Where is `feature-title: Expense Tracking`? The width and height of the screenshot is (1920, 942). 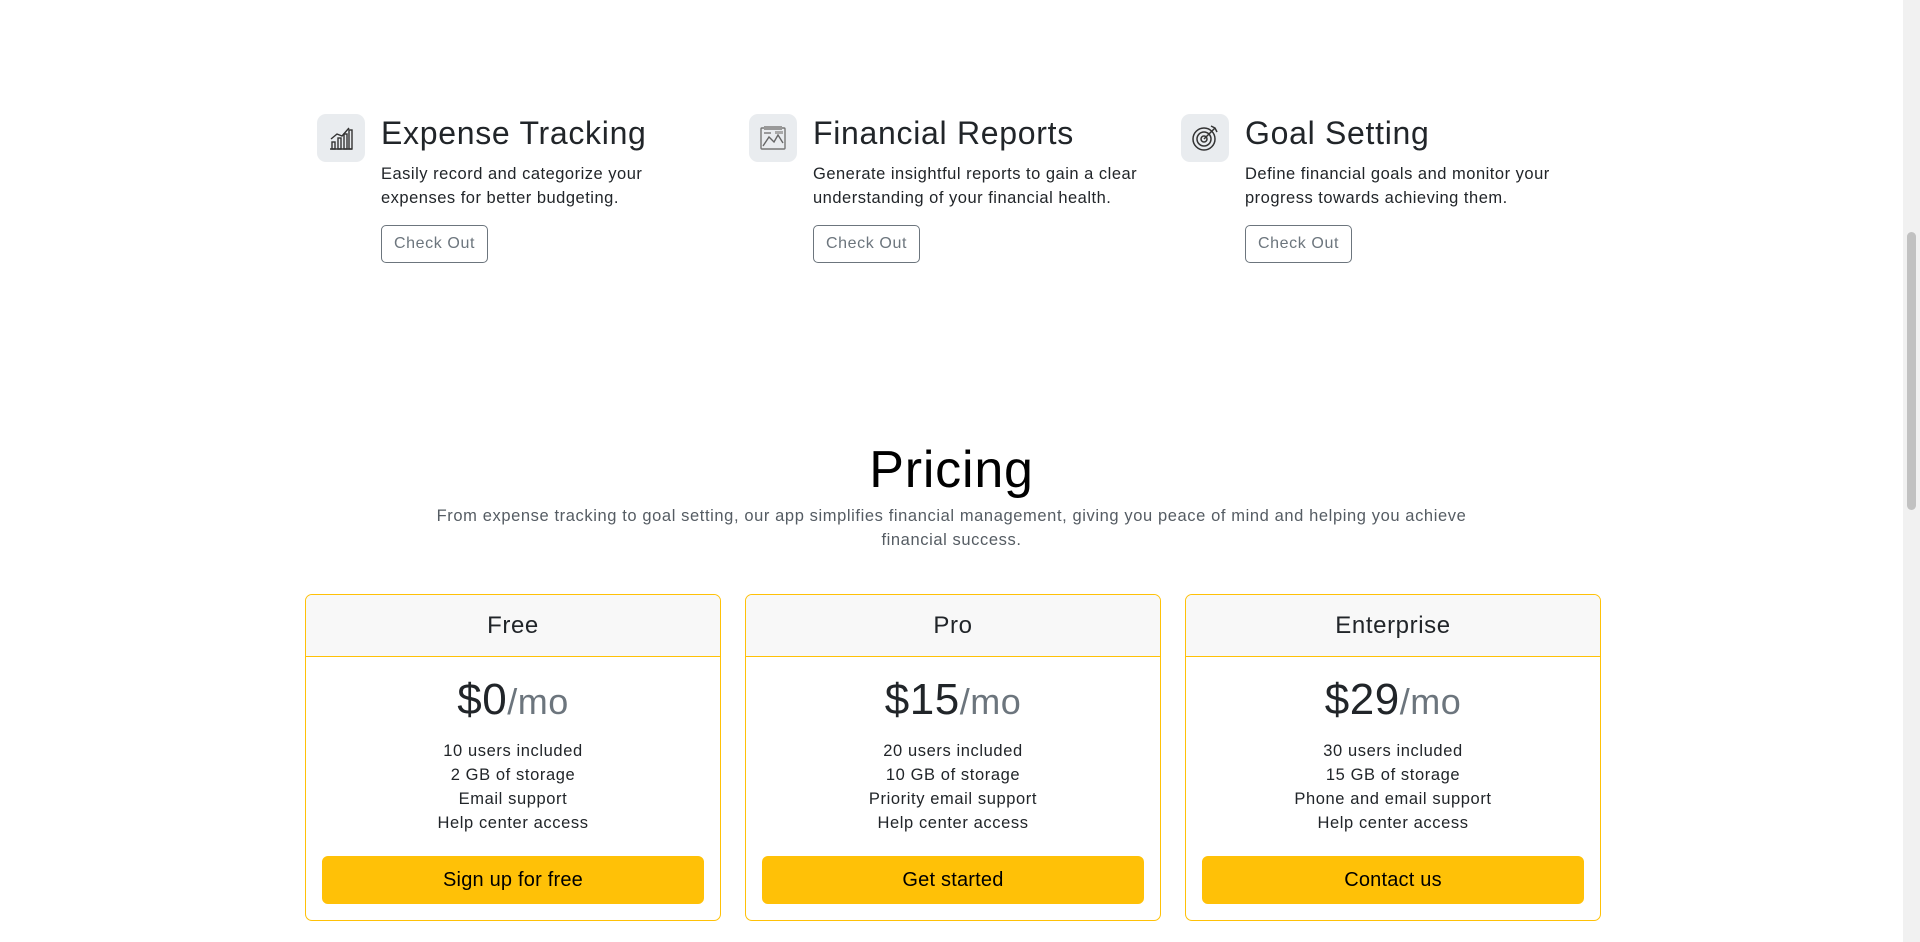 feature-title: Expense Tracking is located at coordinates (514, 133).